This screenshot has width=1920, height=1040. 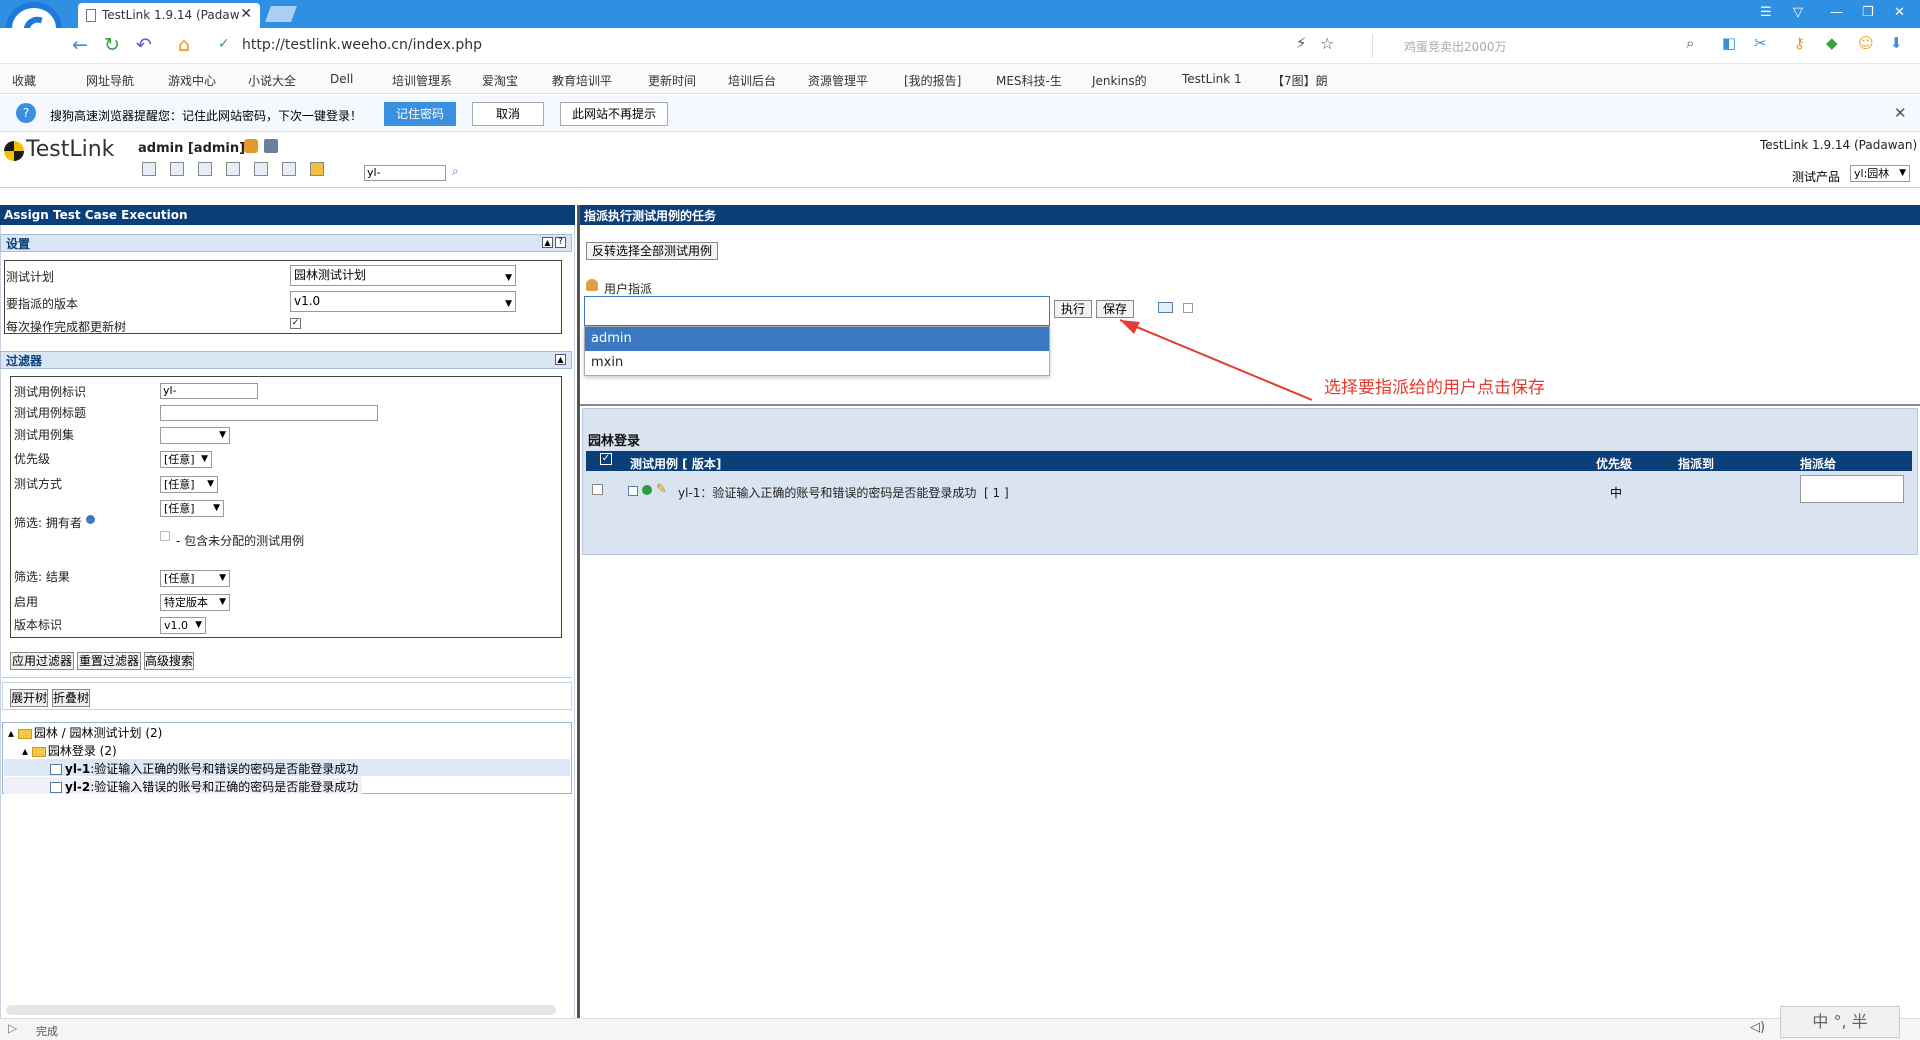 What do you see at coordinates (195, 602) in the screenshot?
I see `enable-select: 特定版本 ▼` at bounding box center [195, 602].